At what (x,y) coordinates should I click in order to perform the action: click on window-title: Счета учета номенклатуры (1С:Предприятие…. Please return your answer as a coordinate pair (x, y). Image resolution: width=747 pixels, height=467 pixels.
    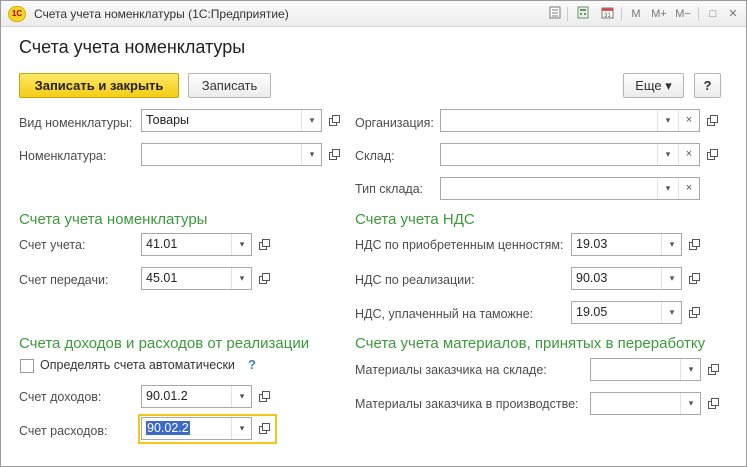
    Looking at the image, I should click on (161, 14).